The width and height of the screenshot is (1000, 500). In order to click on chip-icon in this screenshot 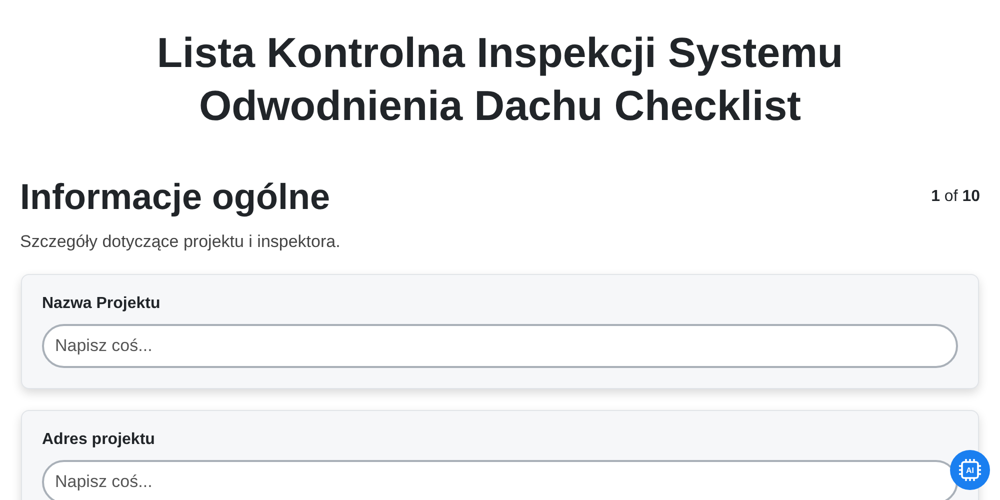, I will do `click(970, 470)`.